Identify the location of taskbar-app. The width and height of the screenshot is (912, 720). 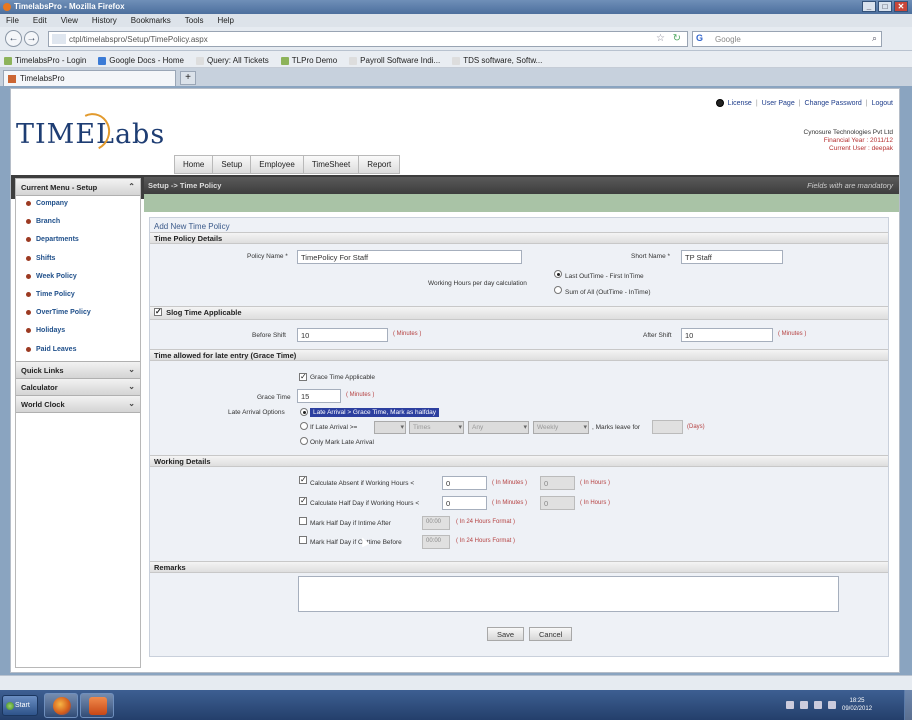
(97, 705).